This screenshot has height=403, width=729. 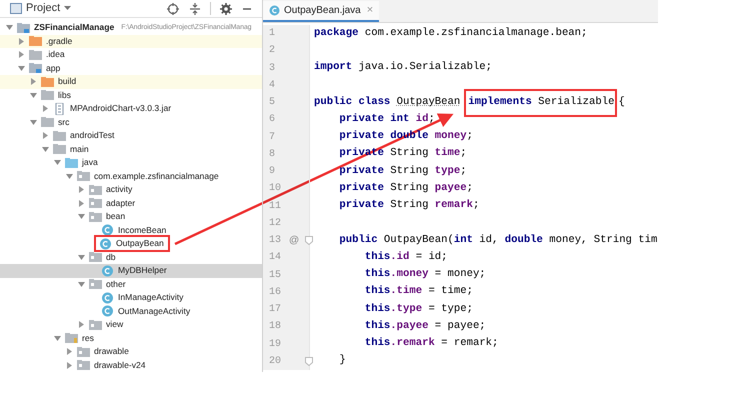 What do you see at coordinates (275, 345) in the screenshot?
I see `line-number: 19` at bounding box center [275, 345].